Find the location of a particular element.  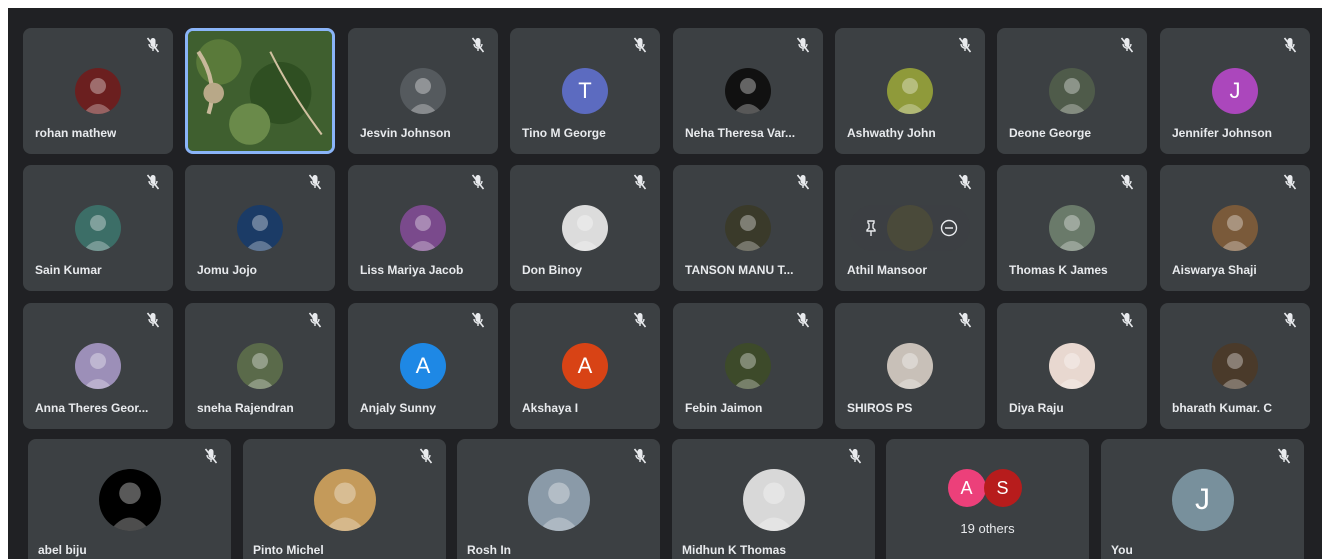

participant-tile: SHIROS PS is located at coordinates (910, 366).